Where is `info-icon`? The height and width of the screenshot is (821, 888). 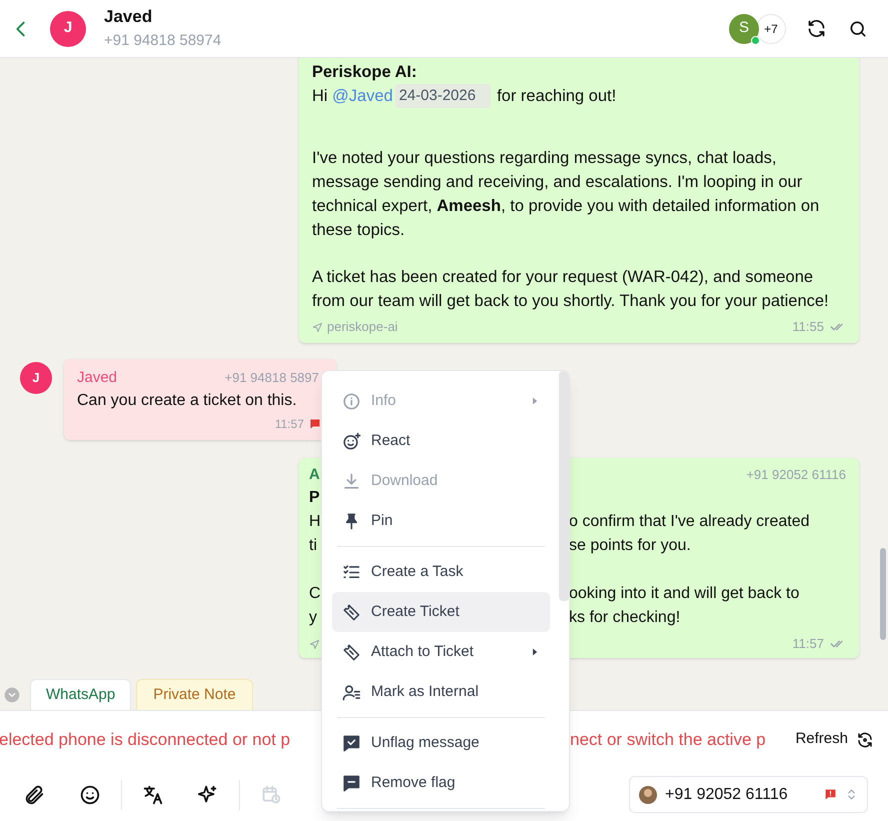
info-icon is located at coordinates (351, 401).